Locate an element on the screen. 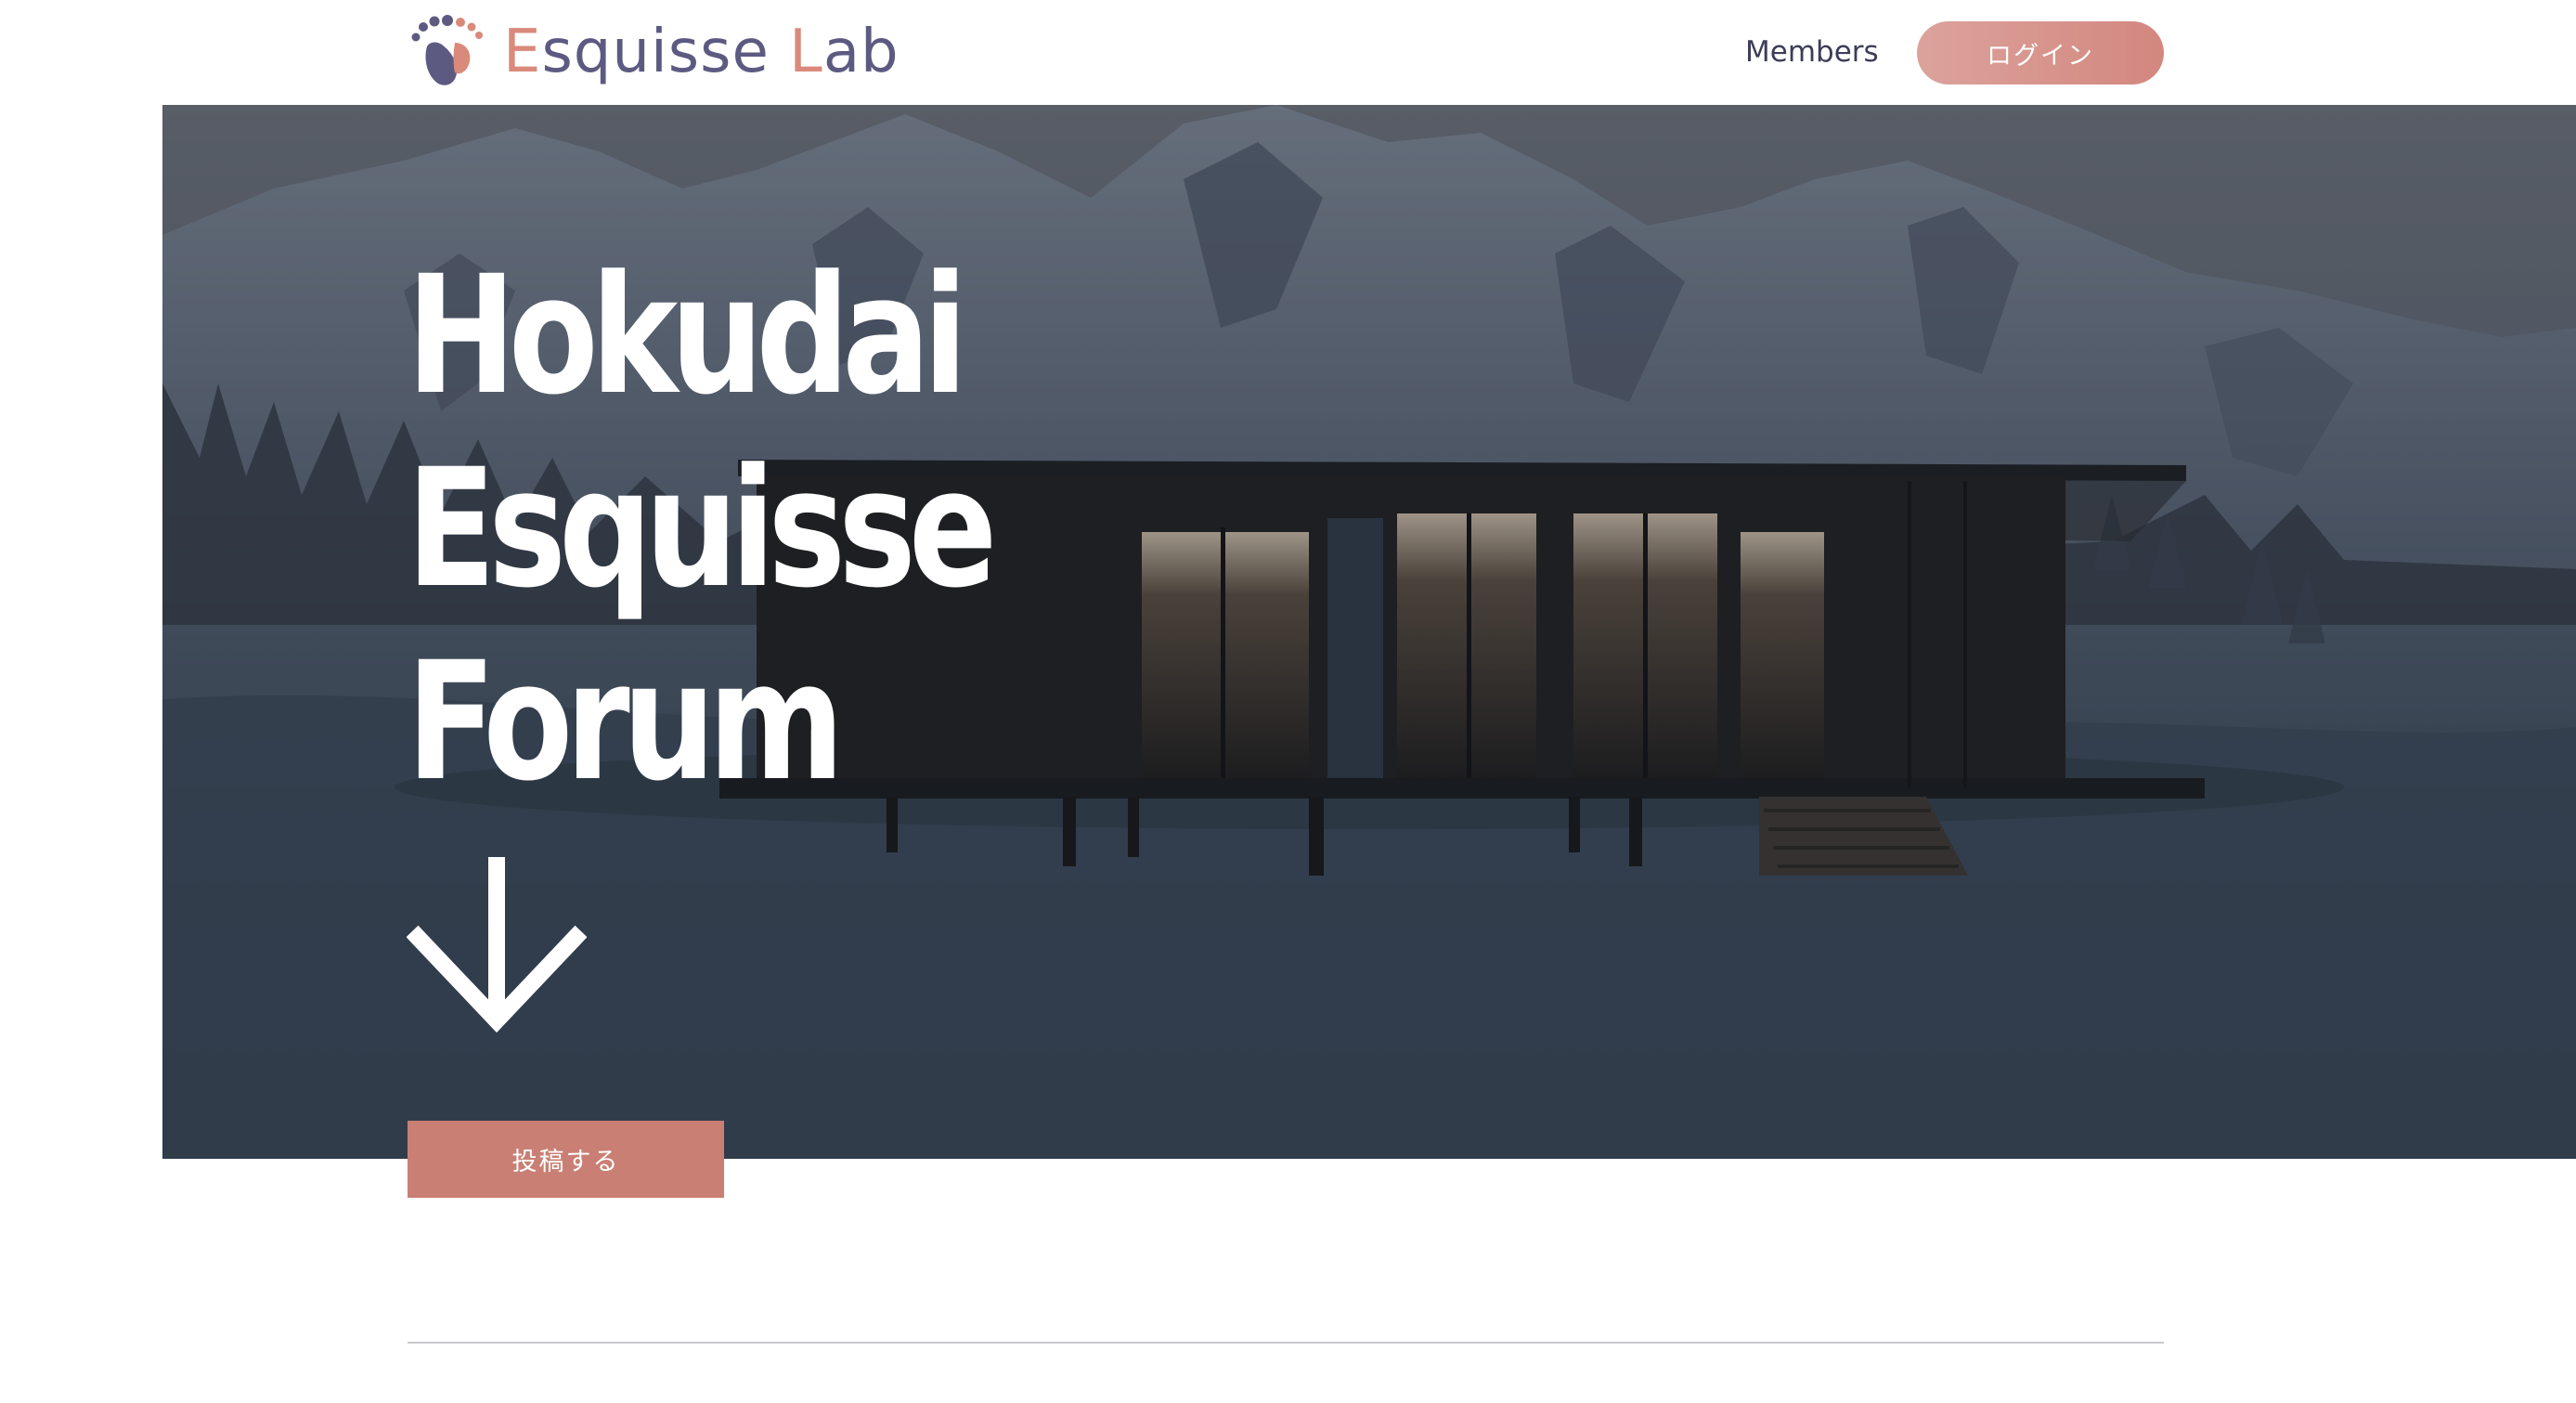 Image resolution: width=2576 pixels, height=1403 pixels. logo-wordmark: Esquisse Lab is located at coordinates (701, 52).